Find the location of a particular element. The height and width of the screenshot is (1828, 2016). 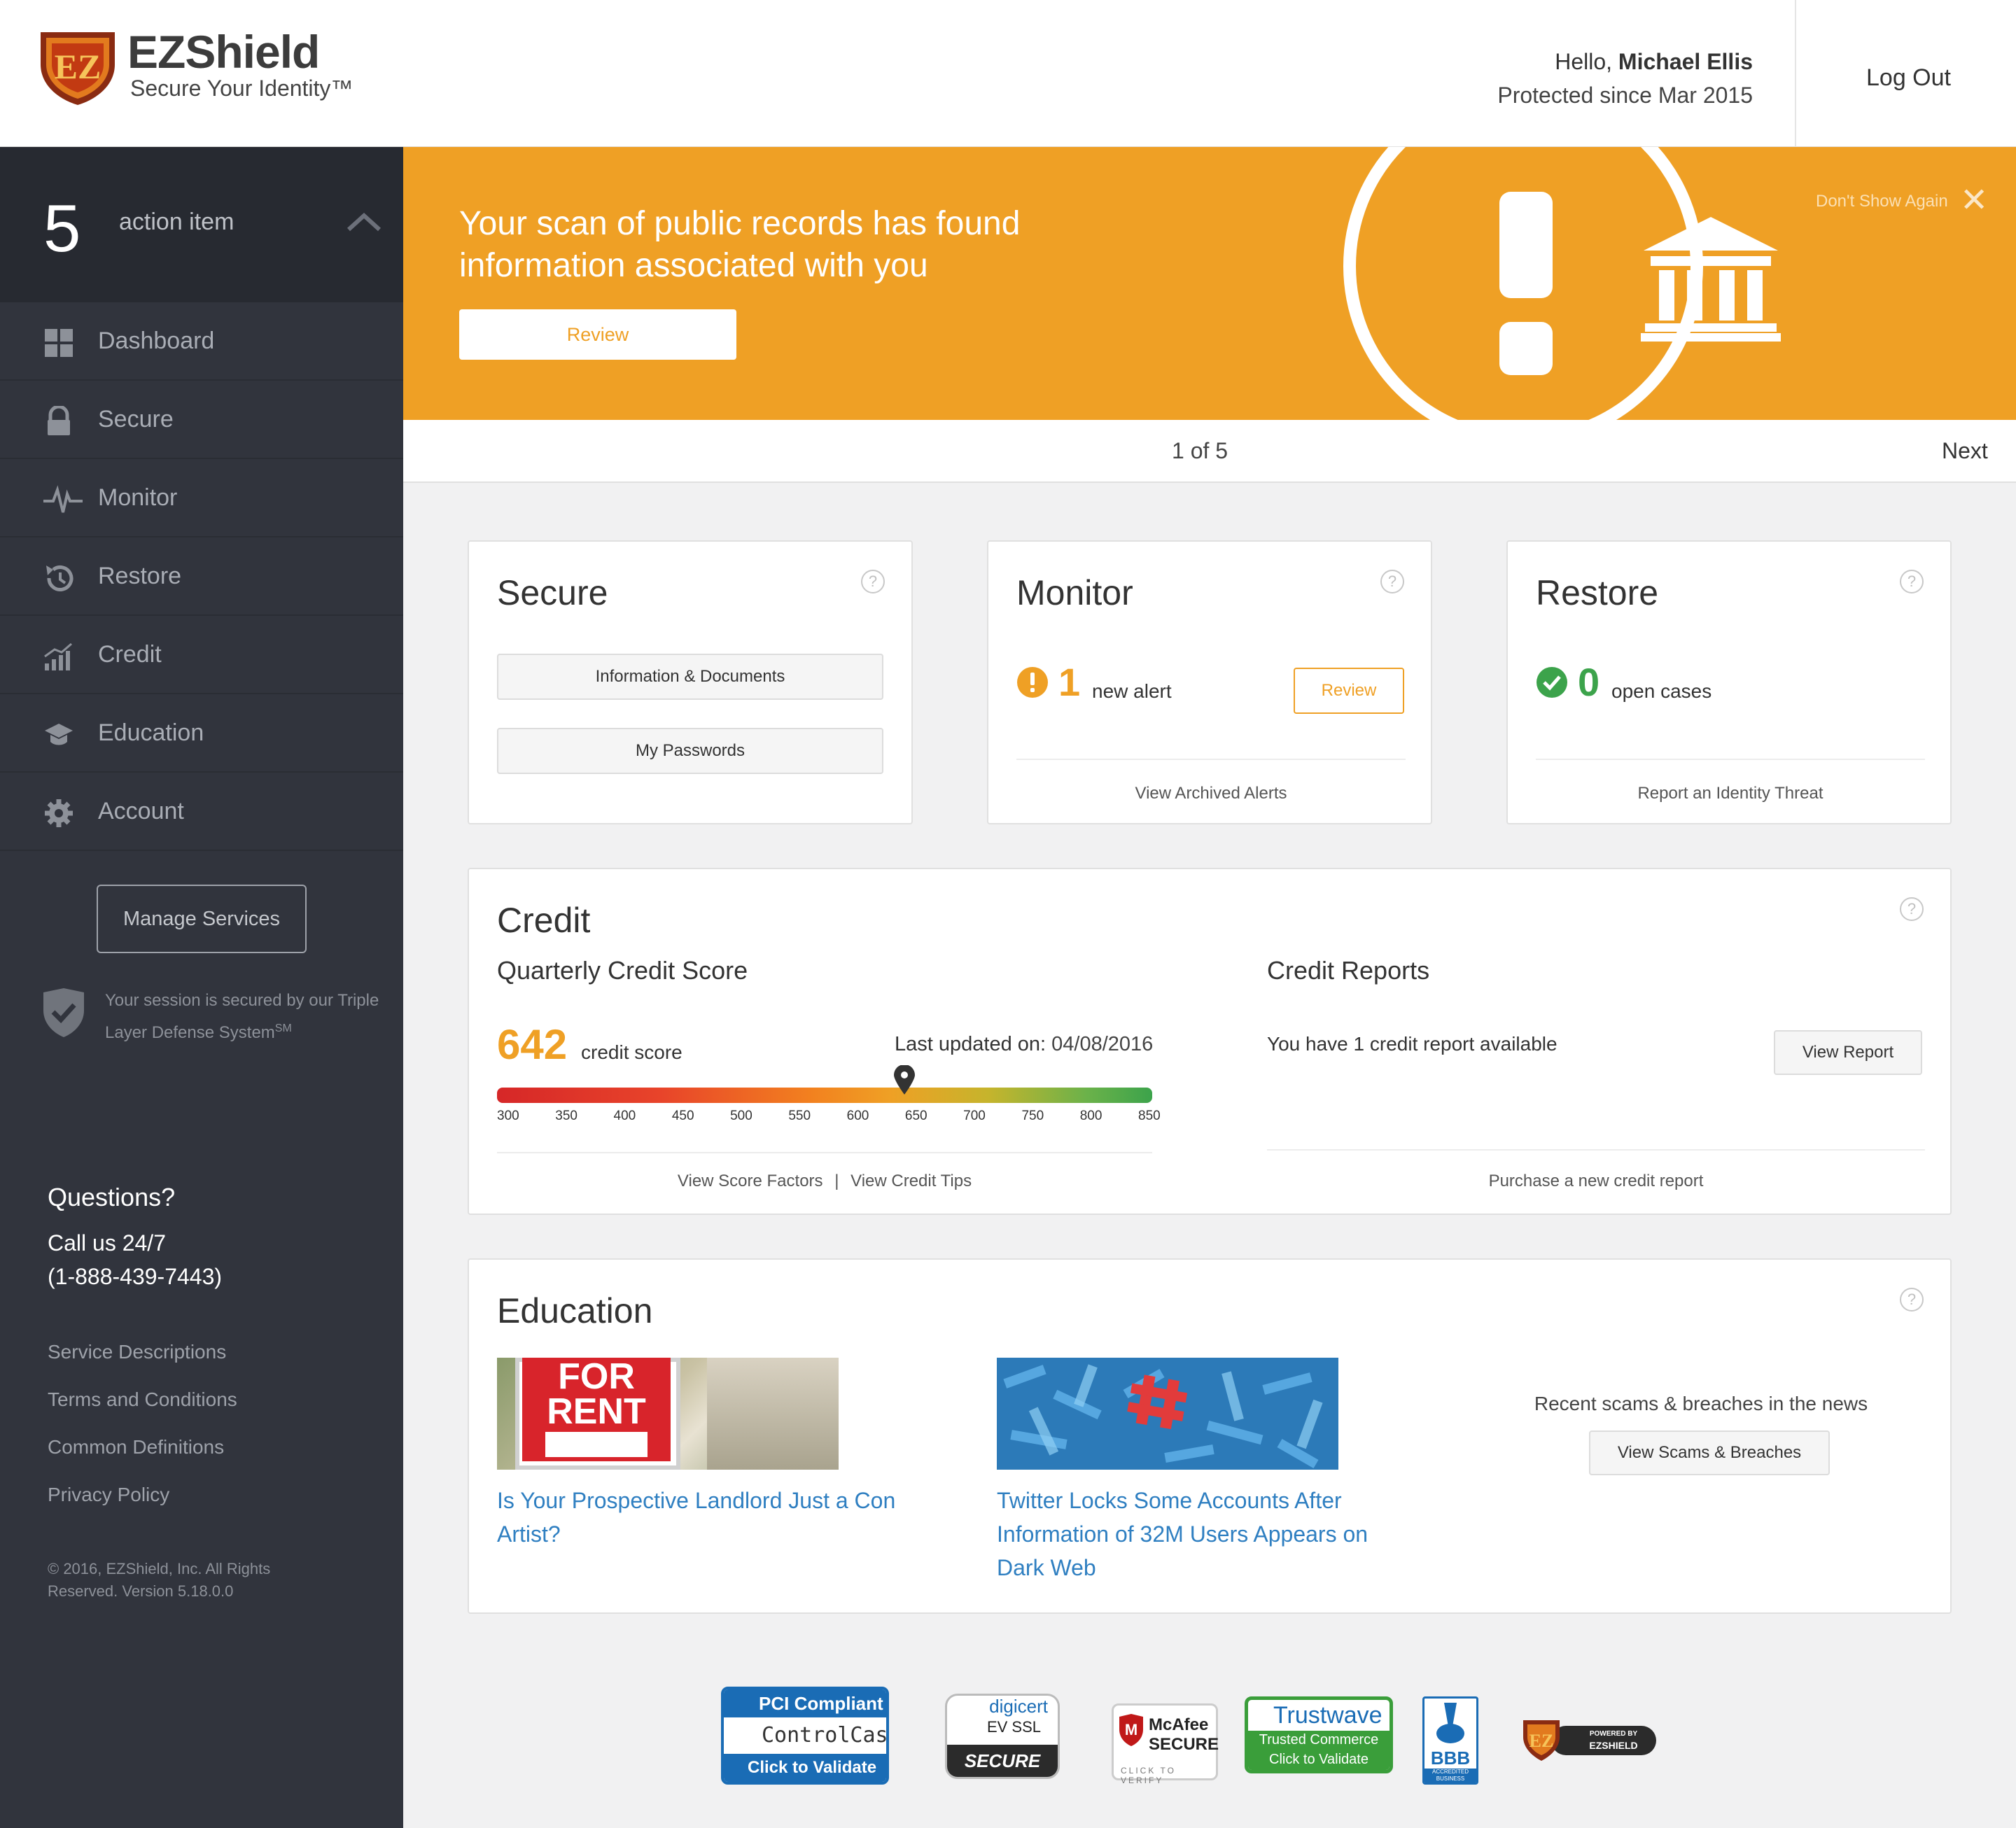

gauge-tick-label: 750 is located at coordinates (1032, 1116).